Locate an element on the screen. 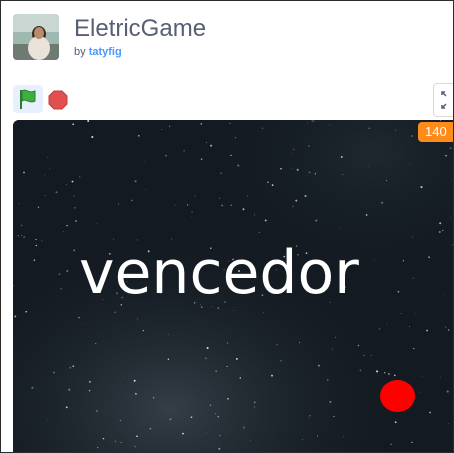  stop-button is located at coordinates (58, 100).